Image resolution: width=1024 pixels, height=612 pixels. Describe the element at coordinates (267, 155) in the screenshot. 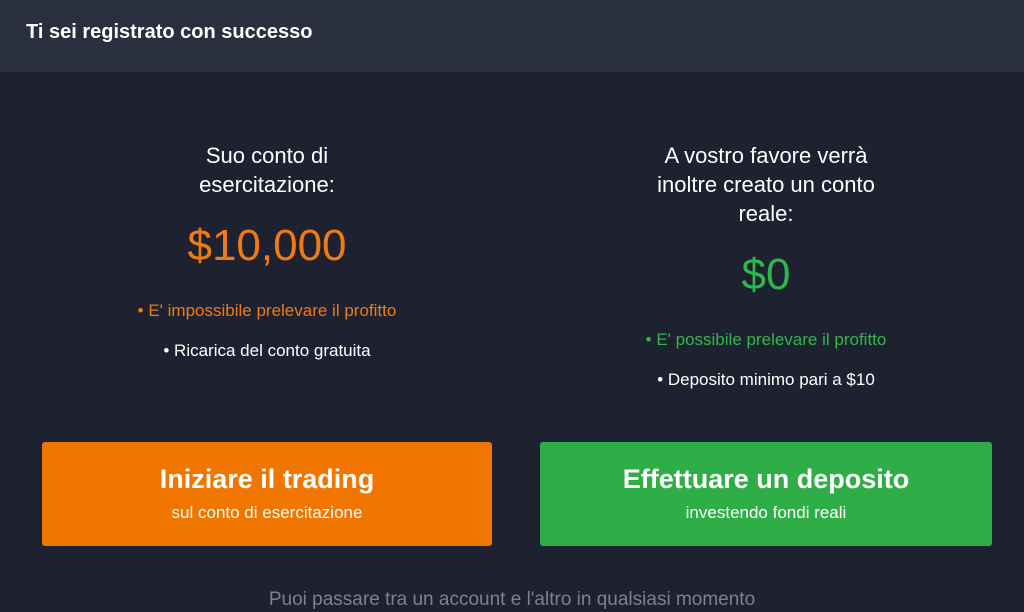

I see `practice-intro-line-1: Suo conto di` at that location.